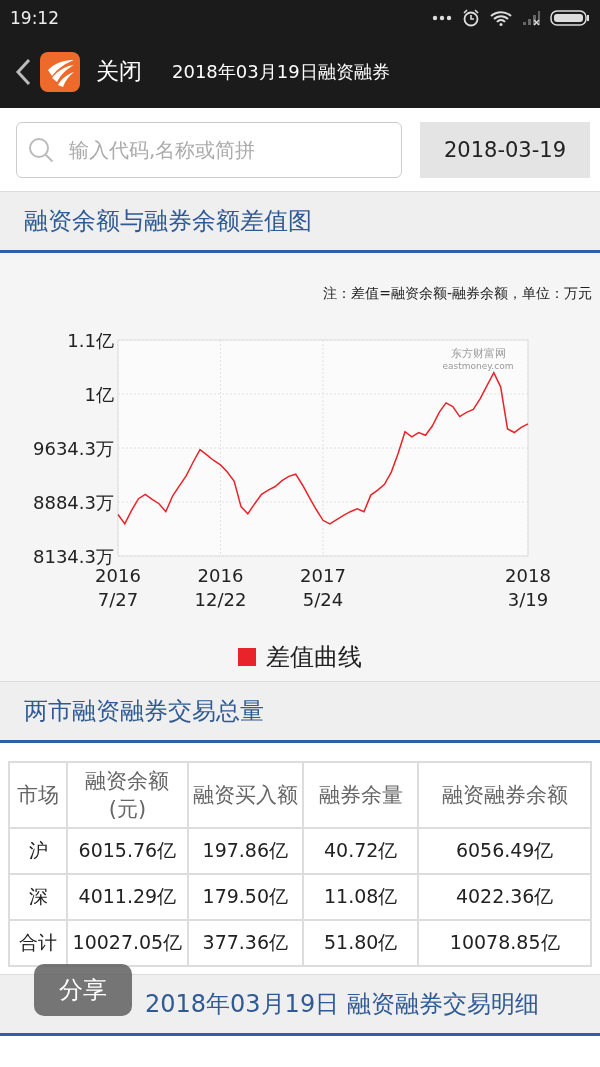  What do you see at coordinates (528, 587) in the screenshot?
I see `x-axis-label: 2018 3/19` at bounding box center [528, 587].